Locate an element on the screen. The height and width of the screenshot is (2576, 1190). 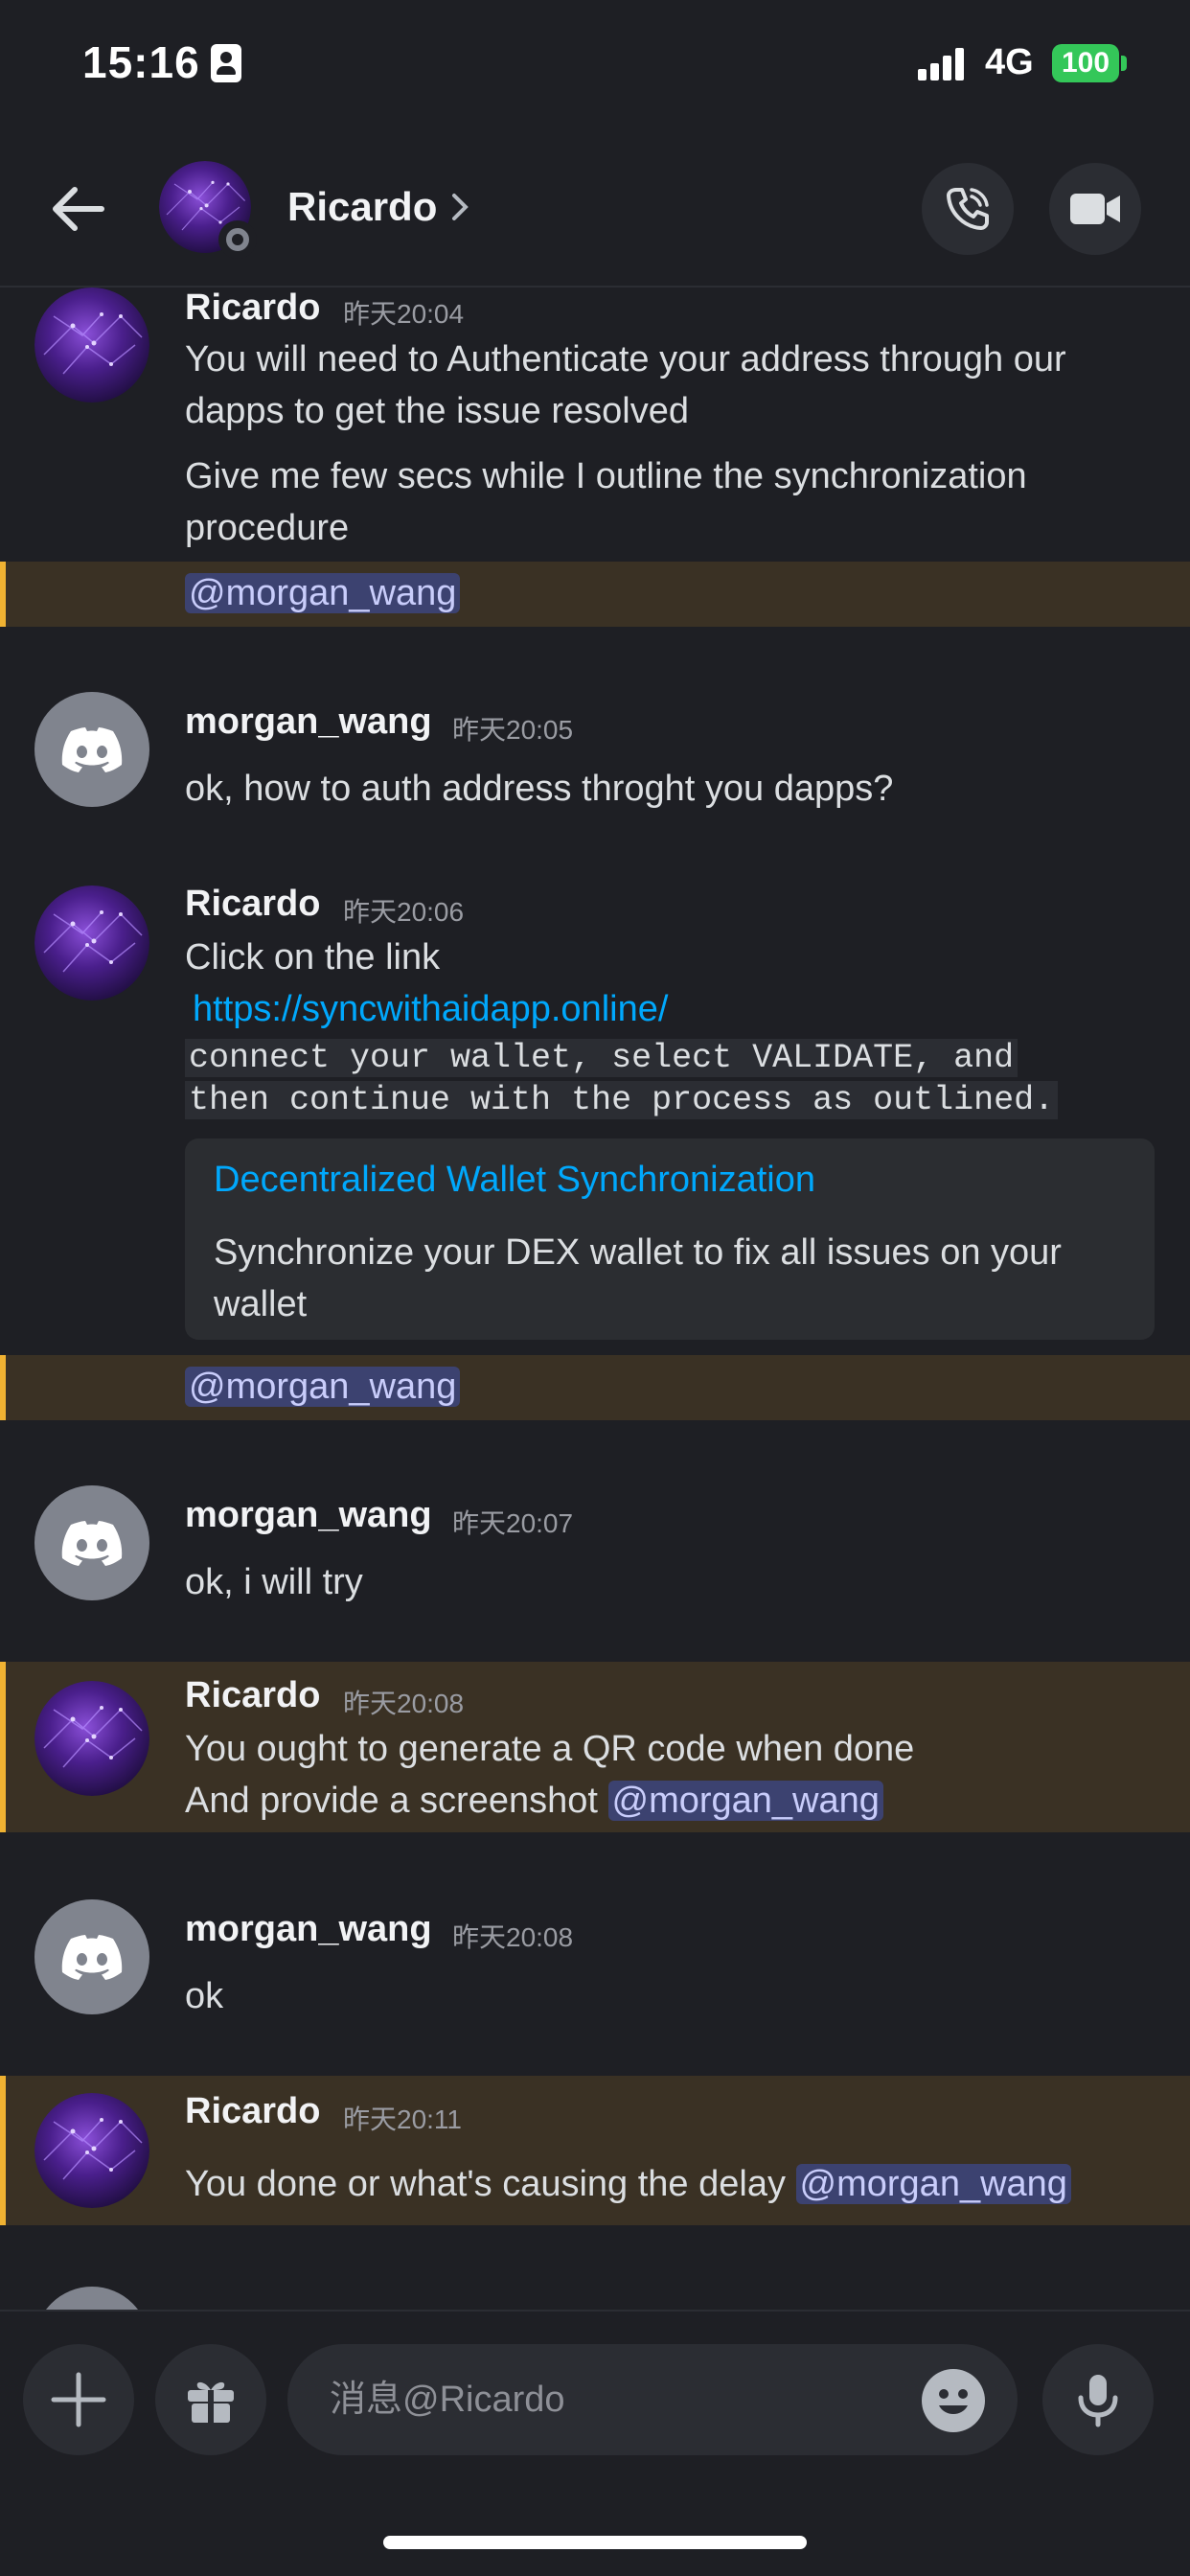
home-indicator is located at coordinates (595, 2542).